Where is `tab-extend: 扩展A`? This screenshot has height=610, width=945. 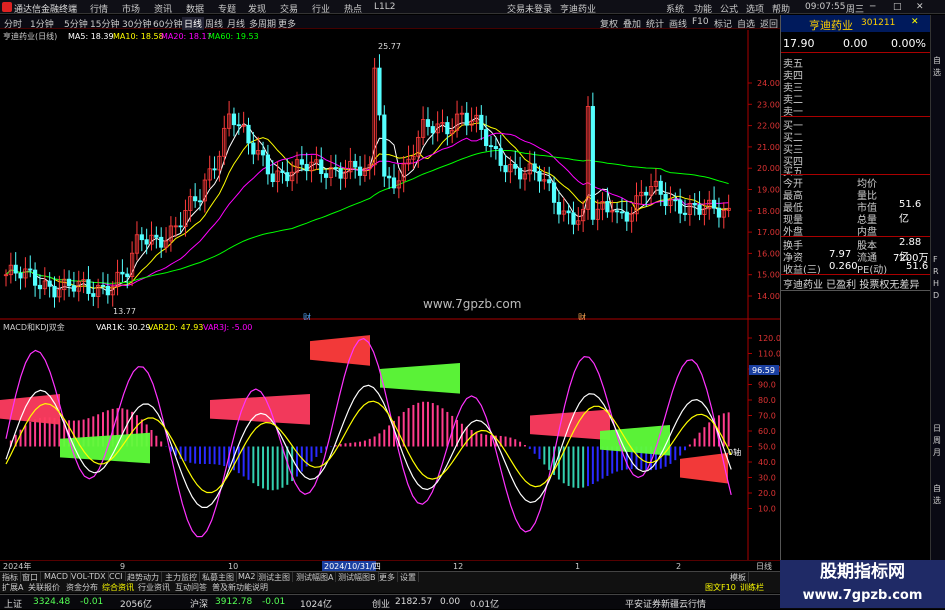
tab-extend: 扩展A is located at coordinates (12, 587).